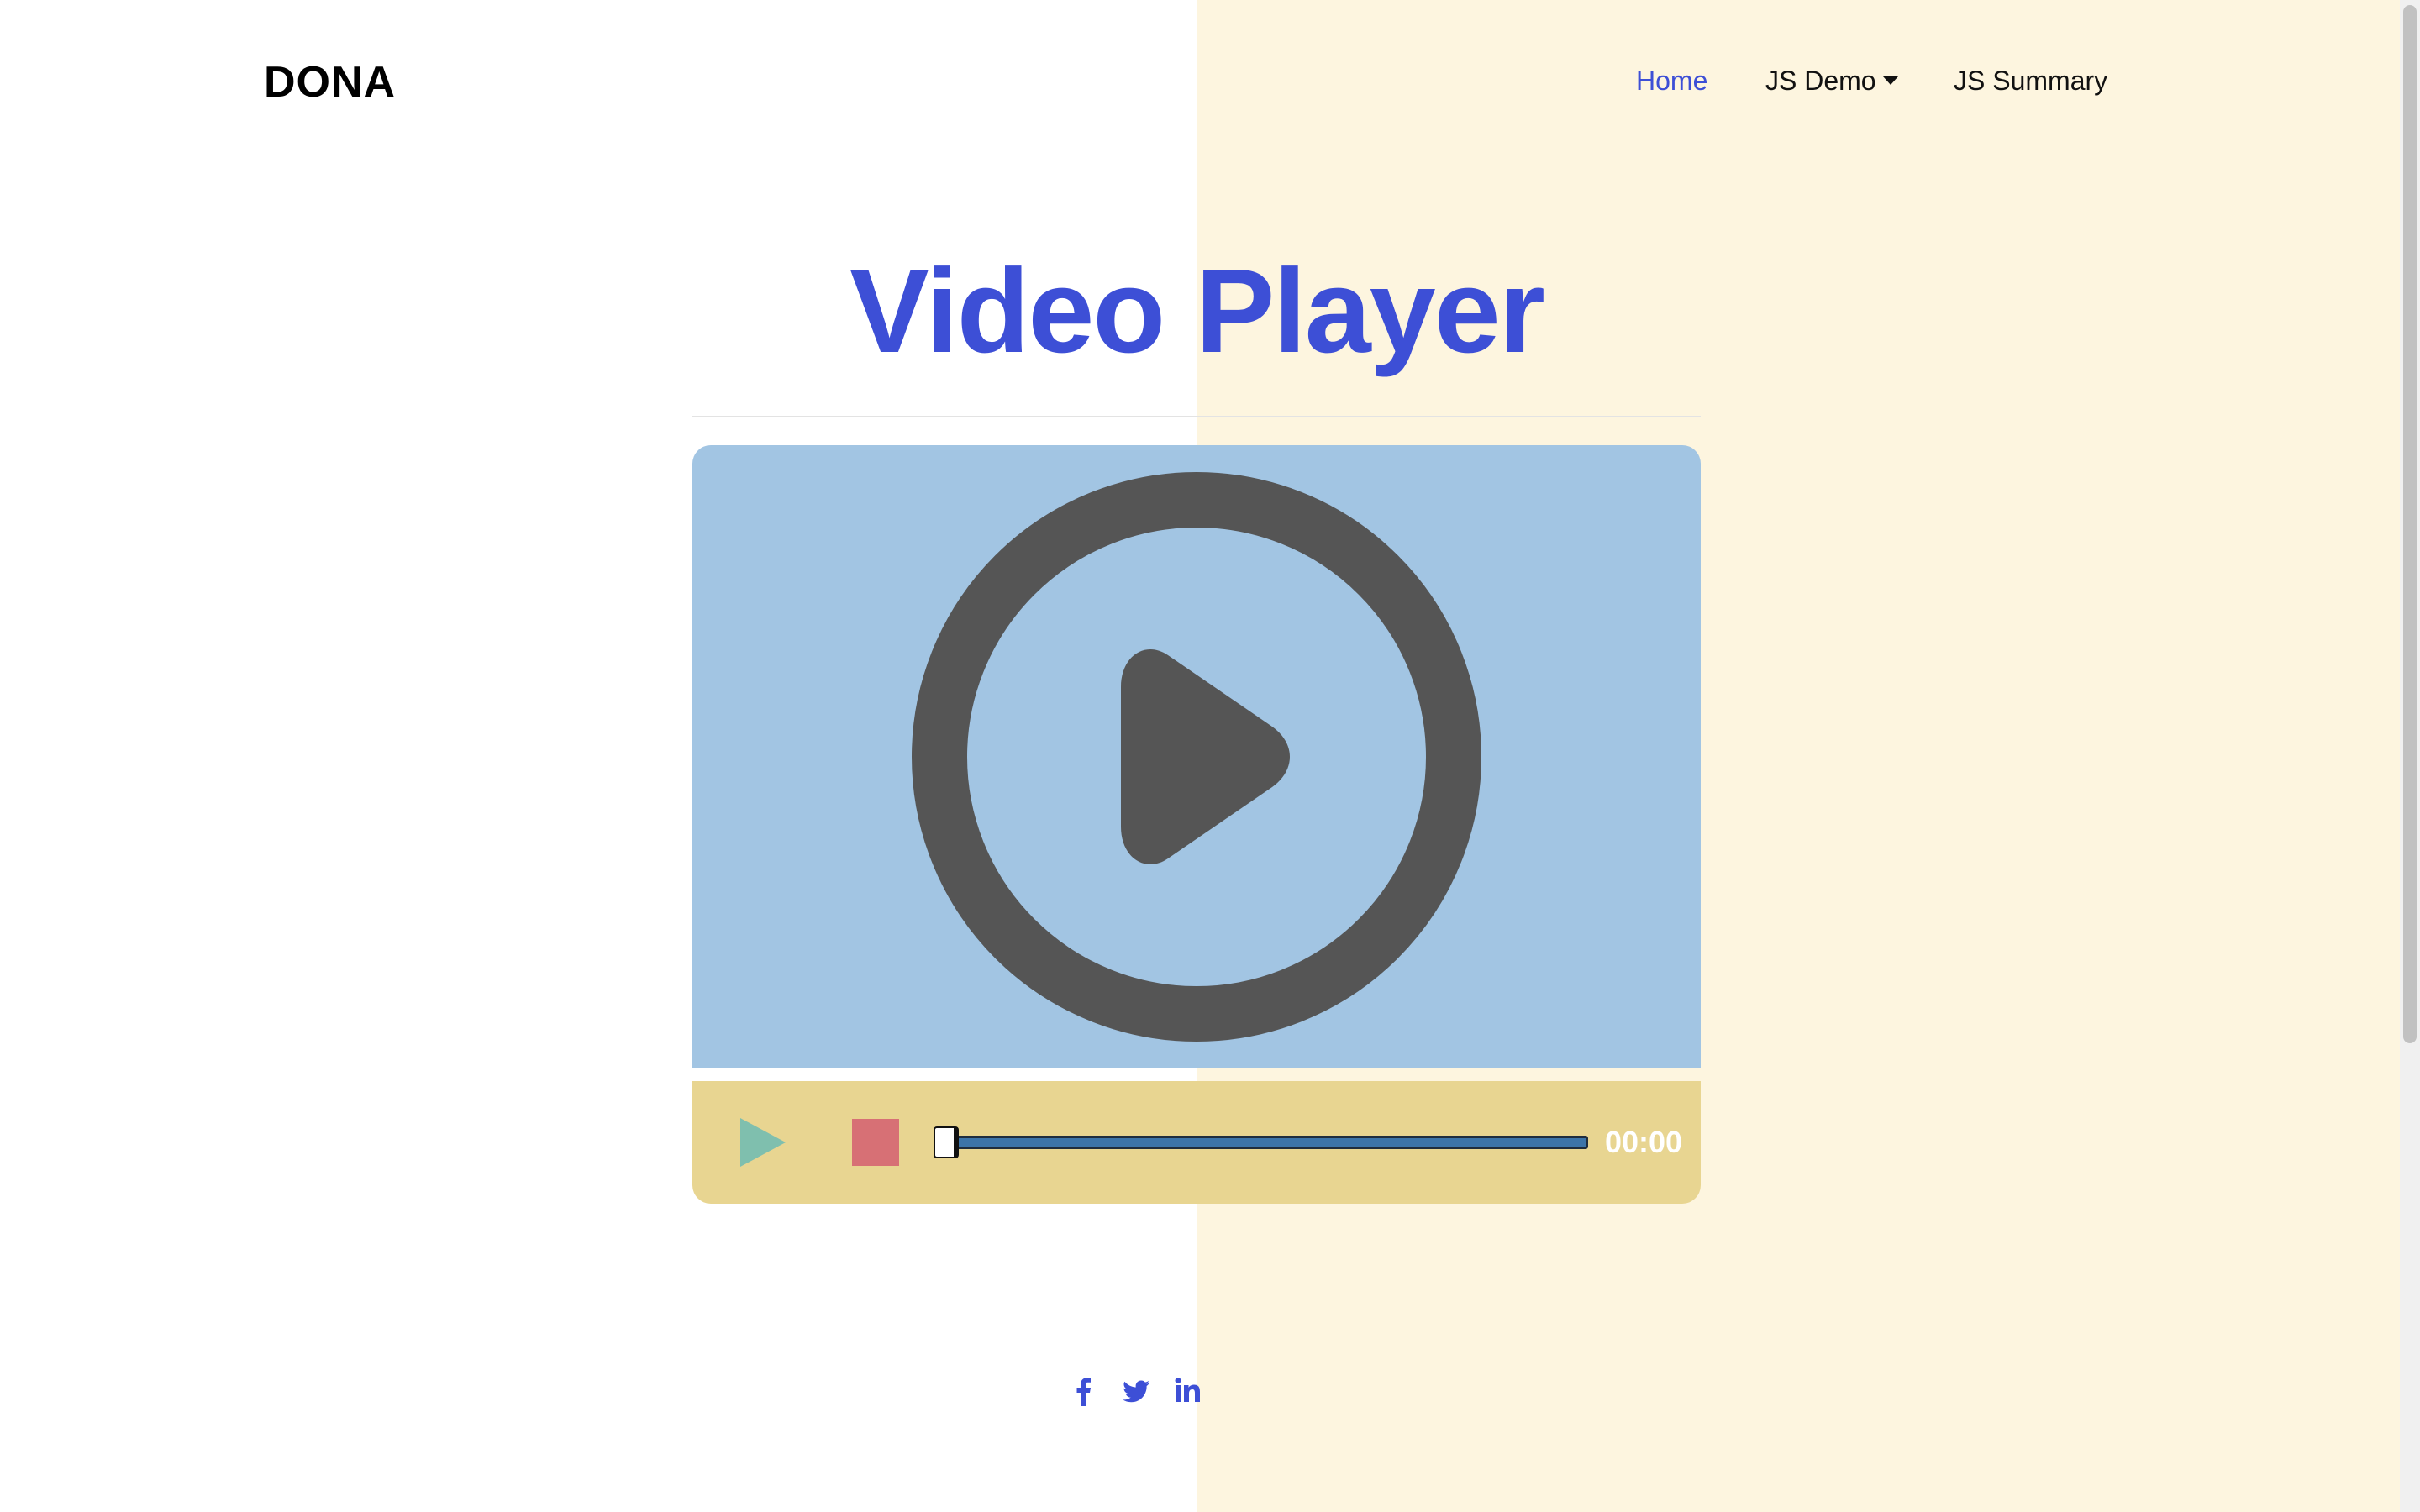  I want to click on progress-bar, so click(1261, 1142).